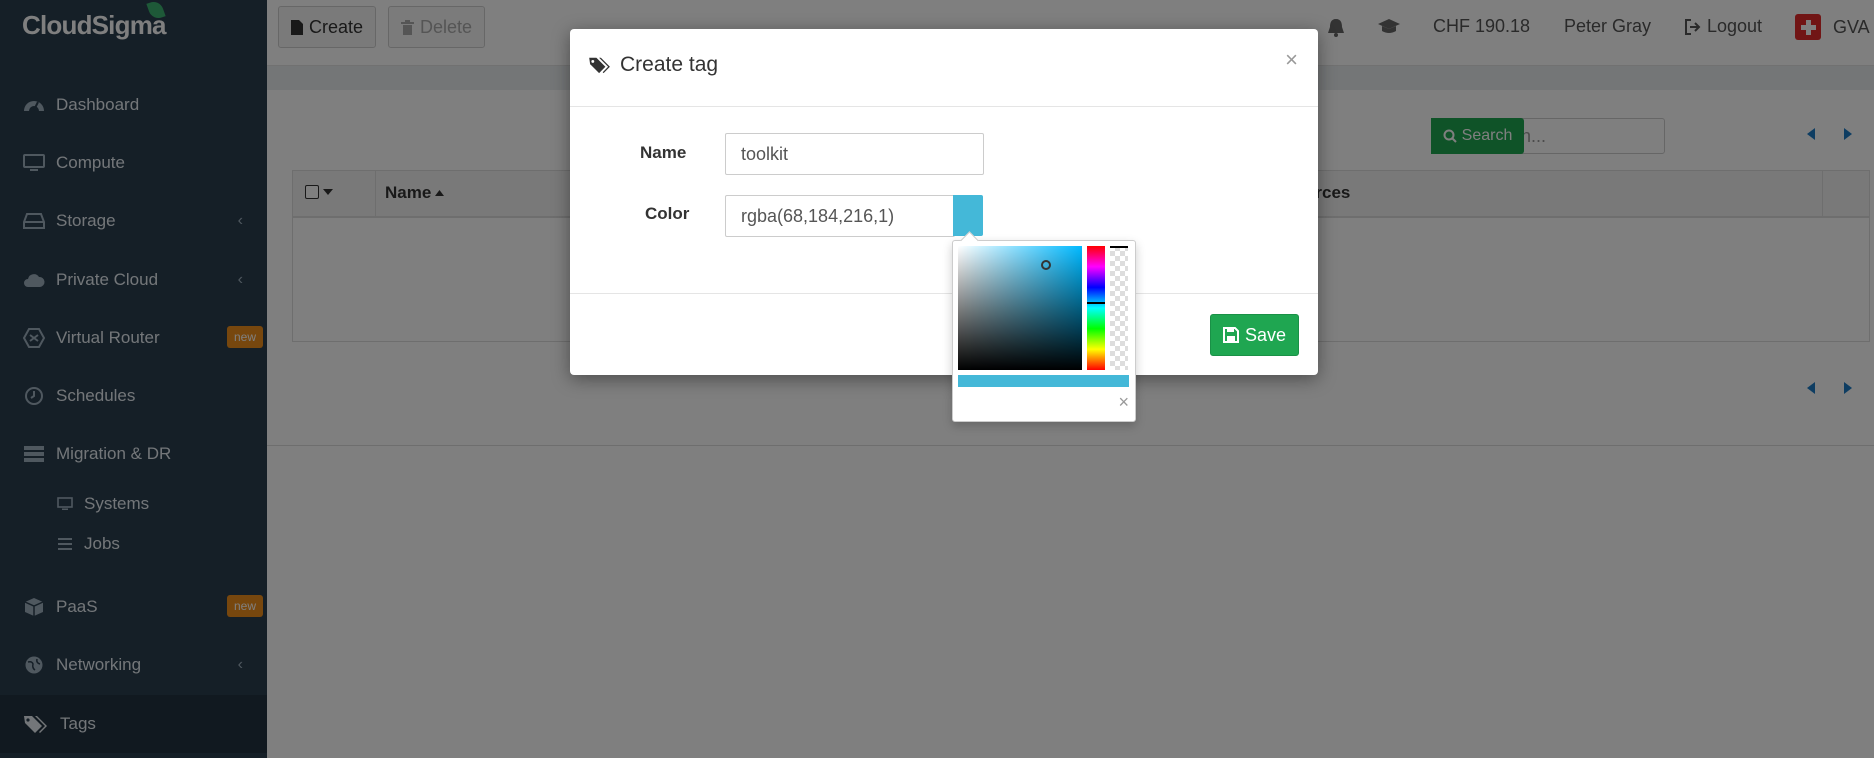 The width and height of the screenshot is (1874, 758). What do you see at coordinates (653, 65) in the screenshot?
I see `modal-title: Create tag` at bounding box center [653, 65].